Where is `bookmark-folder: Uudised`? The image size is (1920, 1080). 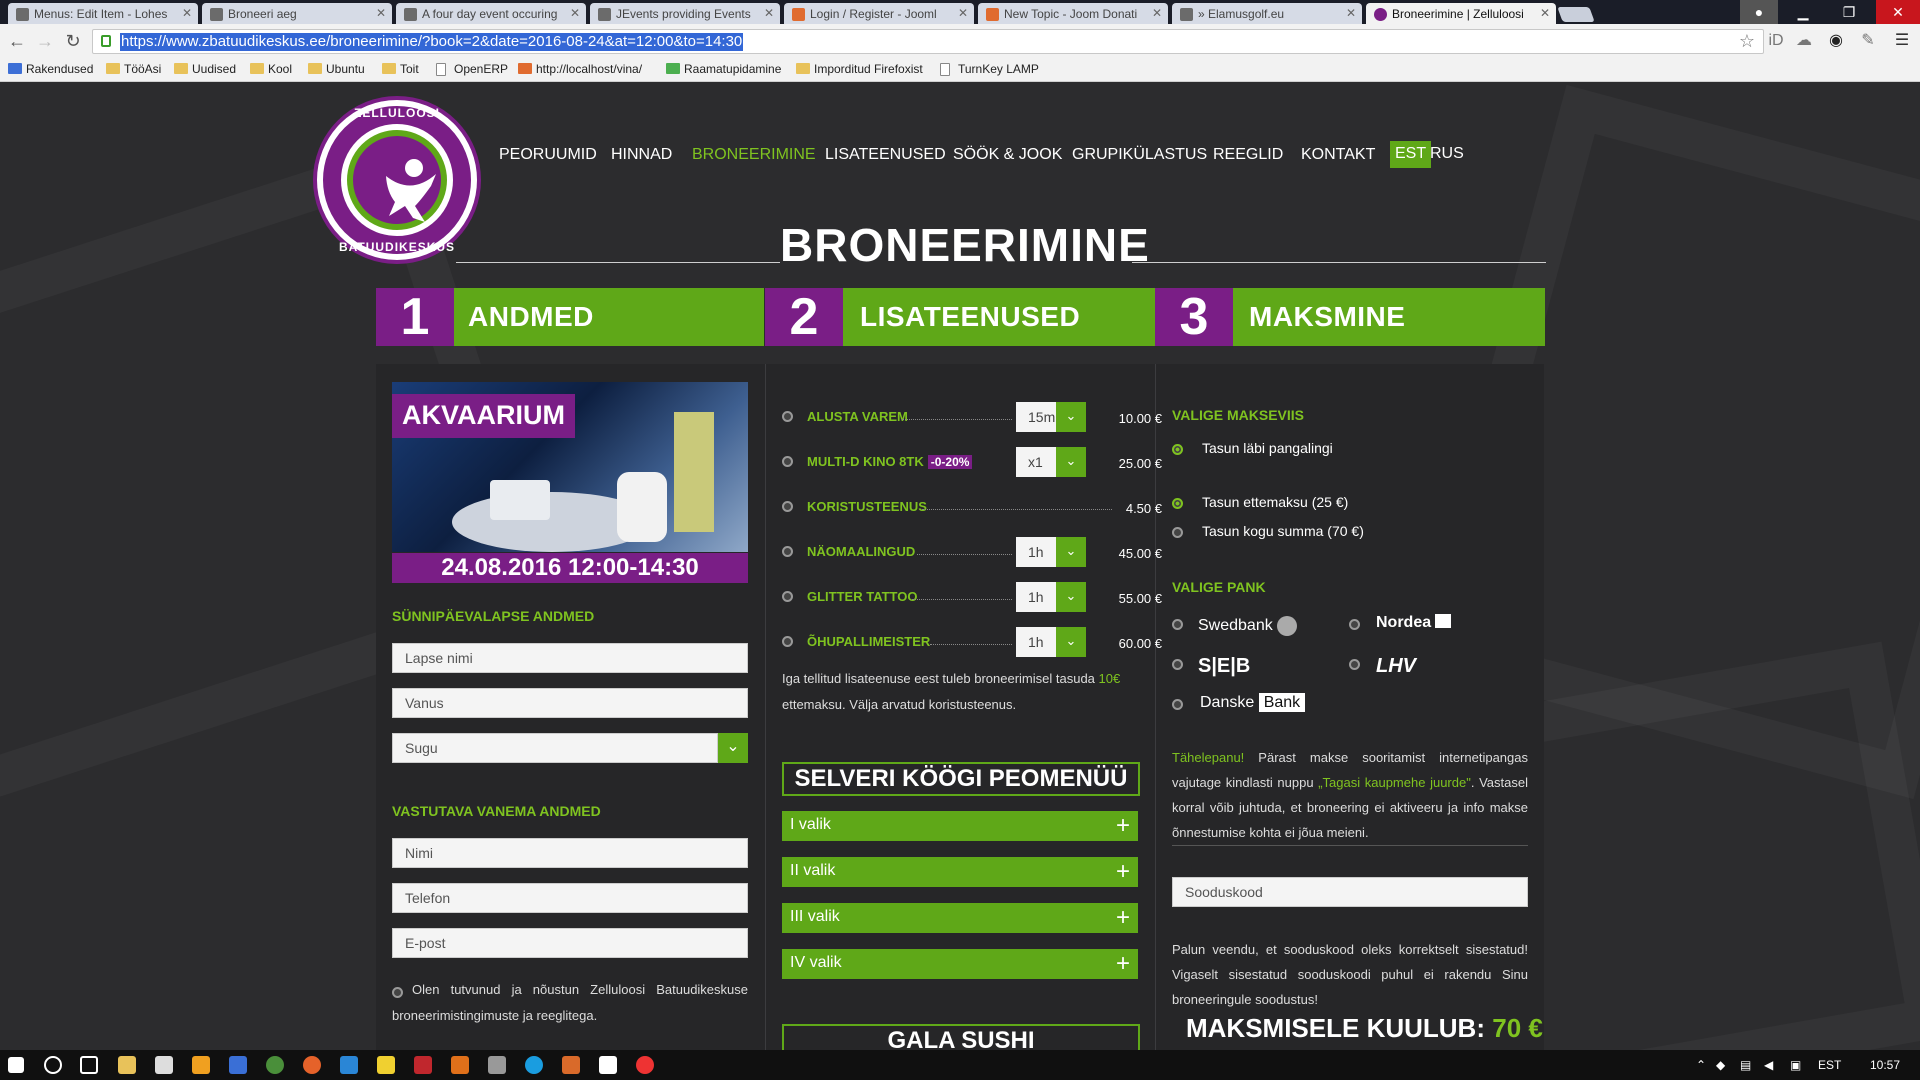 bookmark-folder: Uudised is located at coordinates (205, 69).